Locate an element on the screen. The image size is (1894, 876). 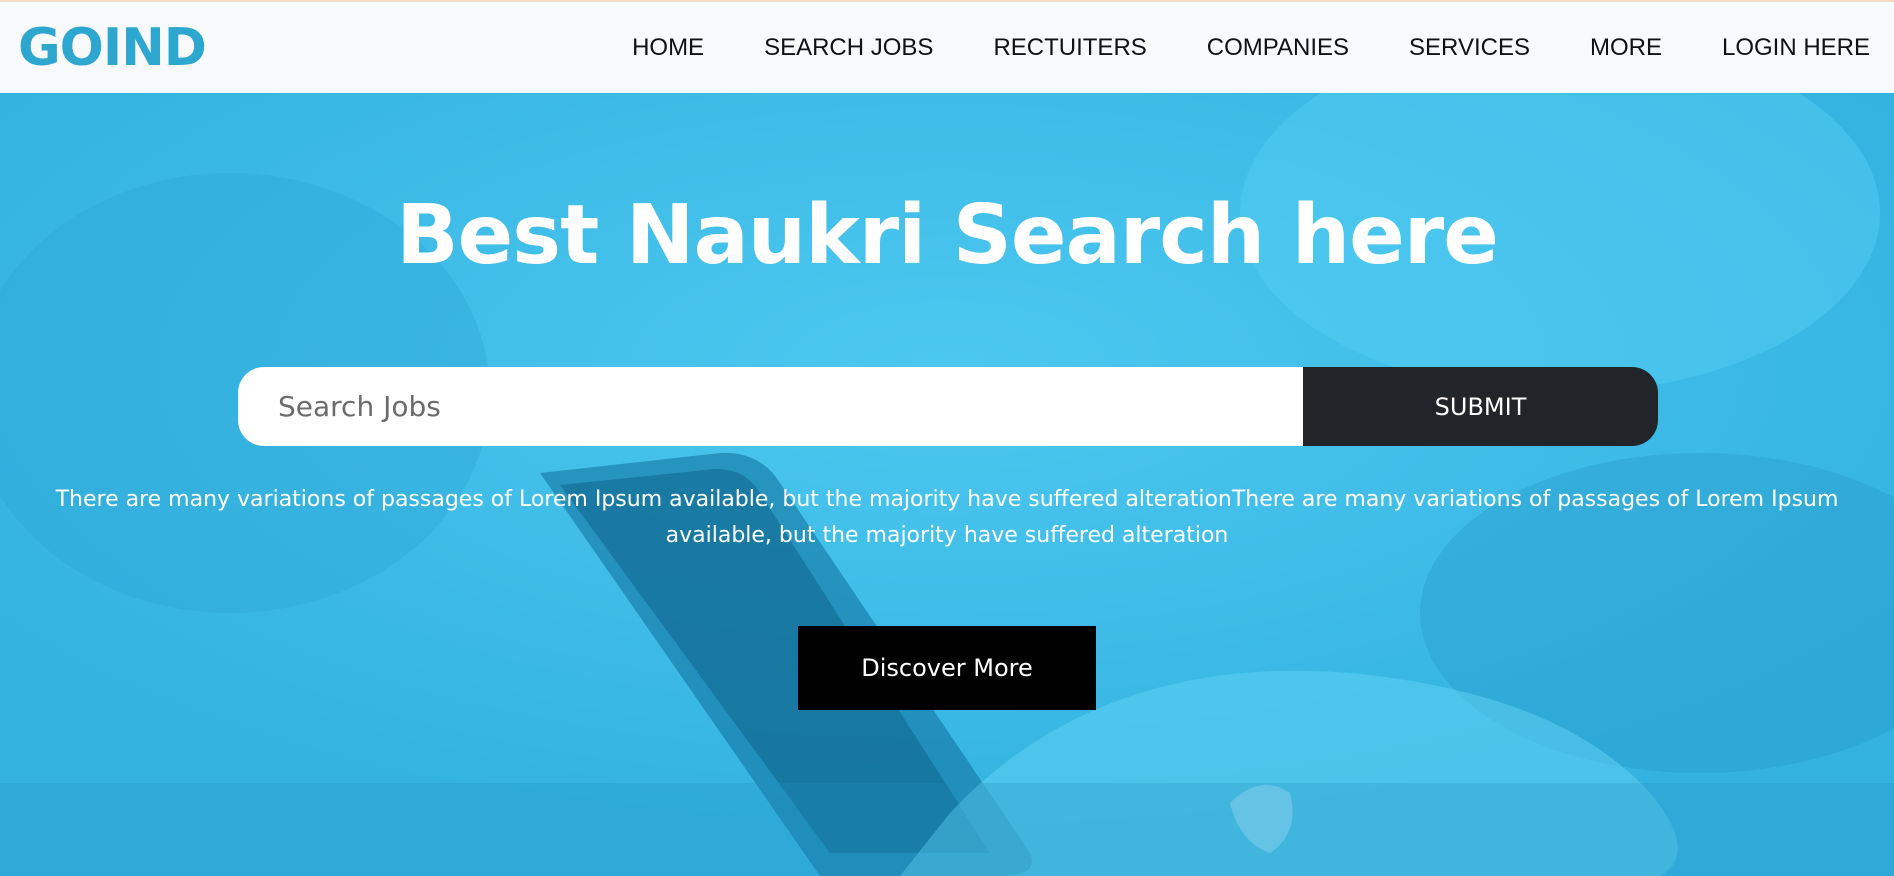
search-jobs-input is located at coordinates (770, 406).